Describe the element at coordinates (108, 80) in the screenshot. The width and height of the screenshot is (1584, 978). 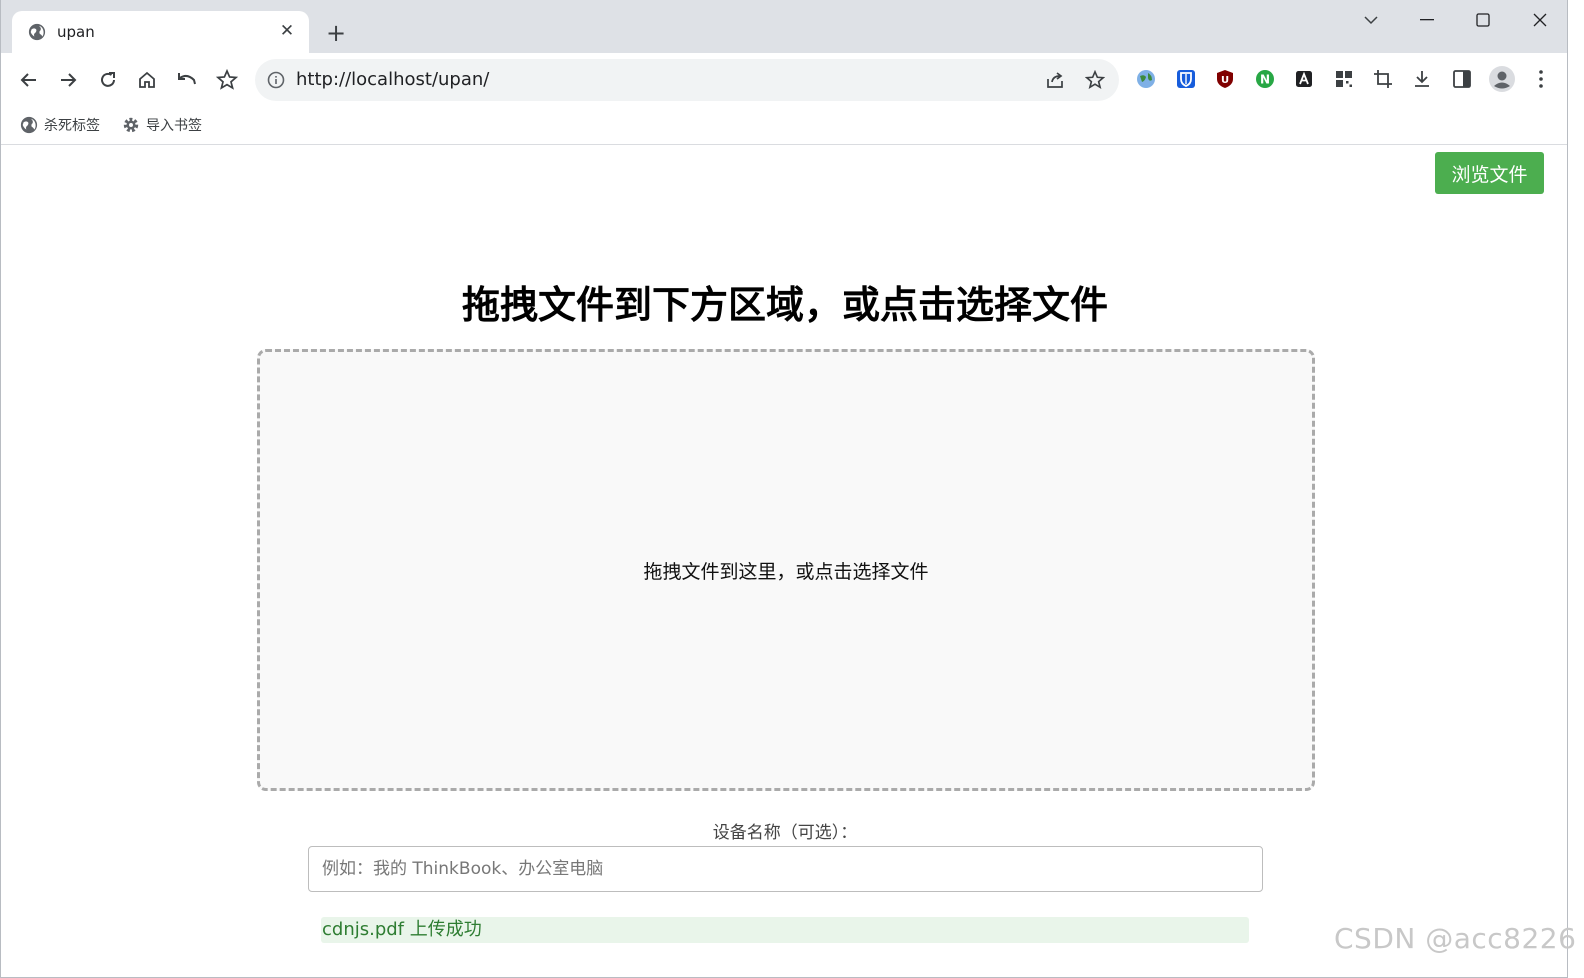
I see `reload-icon` at that location.